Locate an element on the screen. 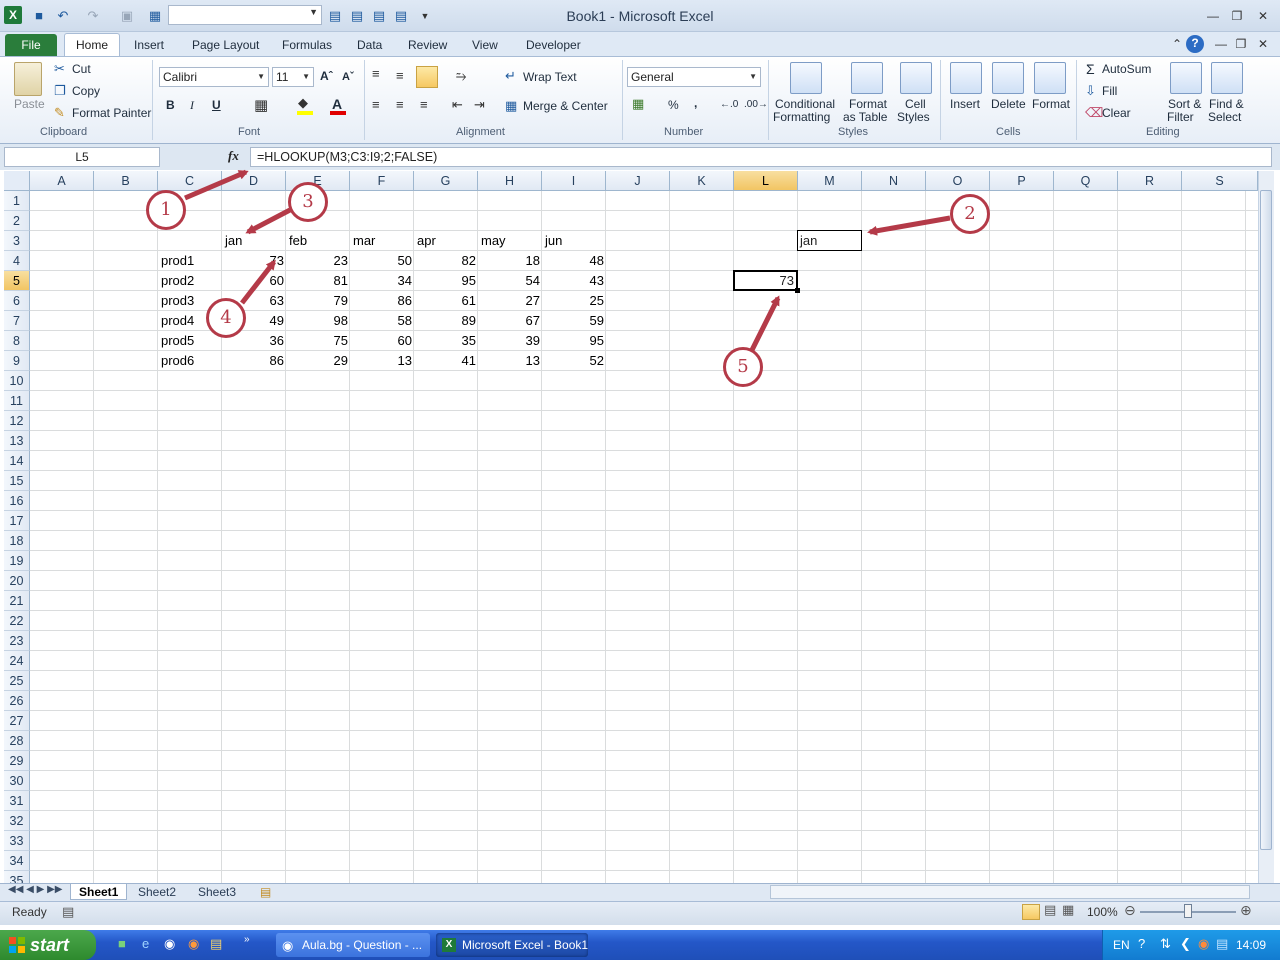 Image resolution: width=1280 pixels, height=960 pixels. product-label-cell: prod5 is located at coordinates (190, 341).